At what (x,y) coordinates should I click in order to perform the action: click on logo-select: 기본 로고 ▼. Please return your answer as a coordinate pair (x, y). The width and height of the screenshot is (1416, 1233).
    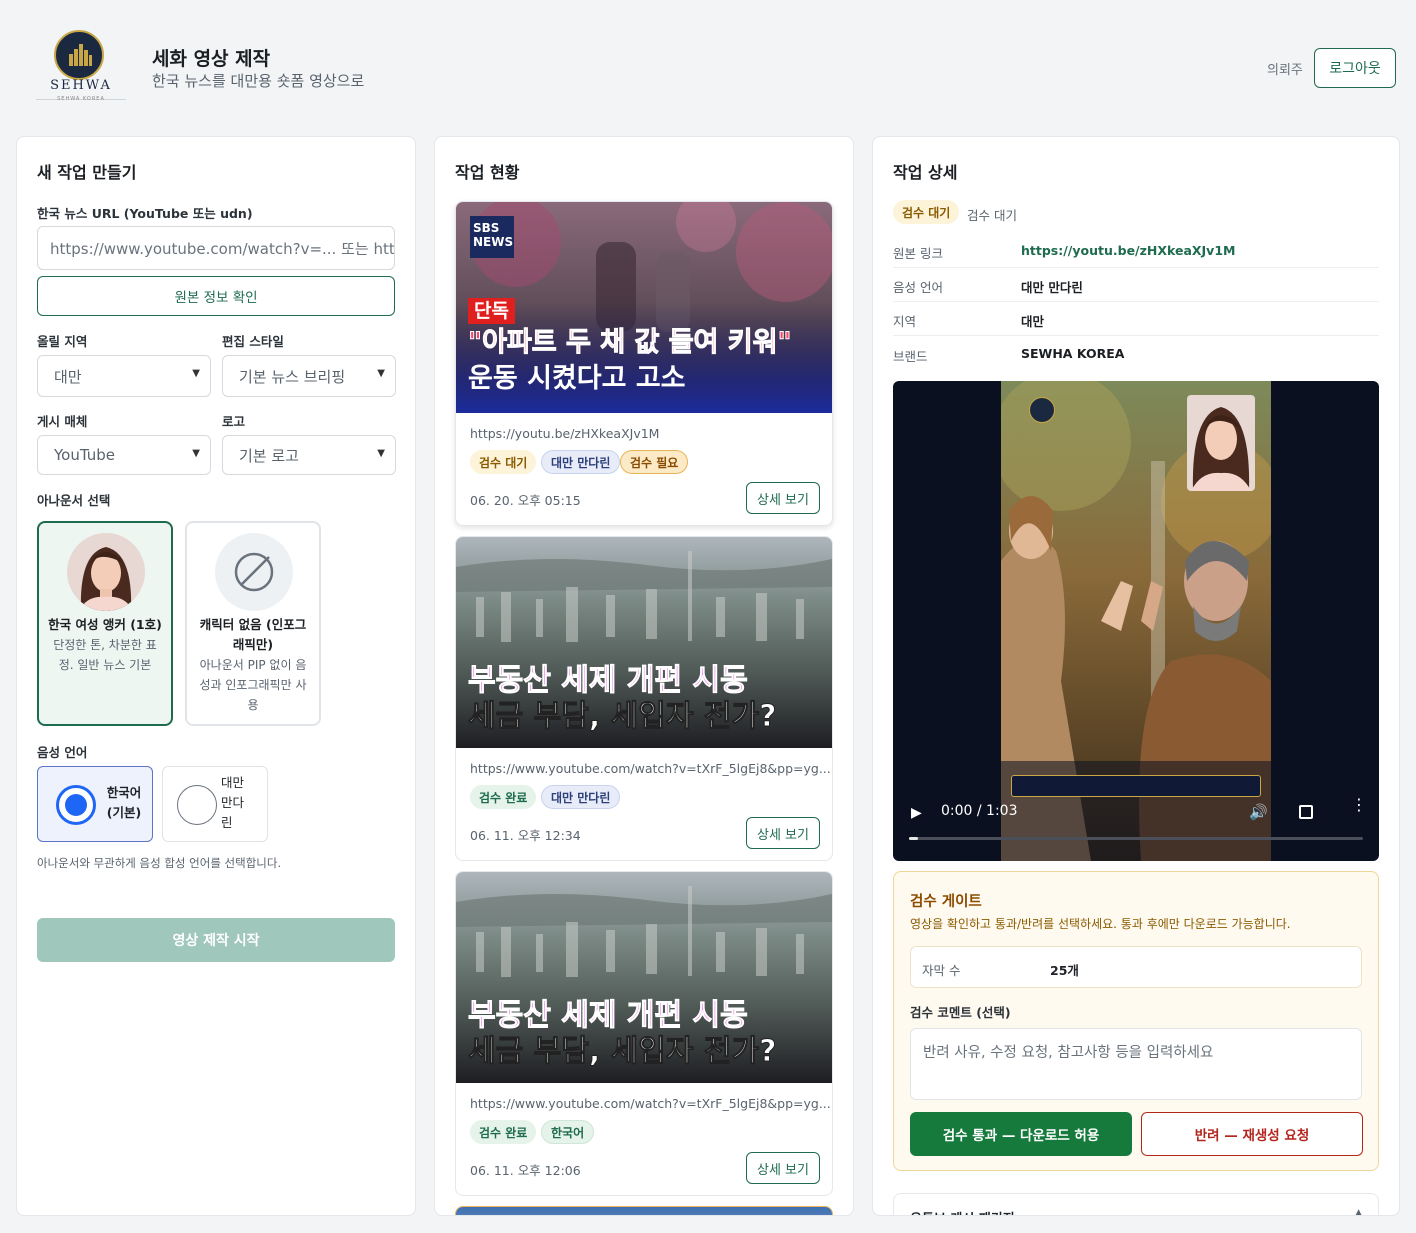
    Looking at the image, I should click on (309, 455).